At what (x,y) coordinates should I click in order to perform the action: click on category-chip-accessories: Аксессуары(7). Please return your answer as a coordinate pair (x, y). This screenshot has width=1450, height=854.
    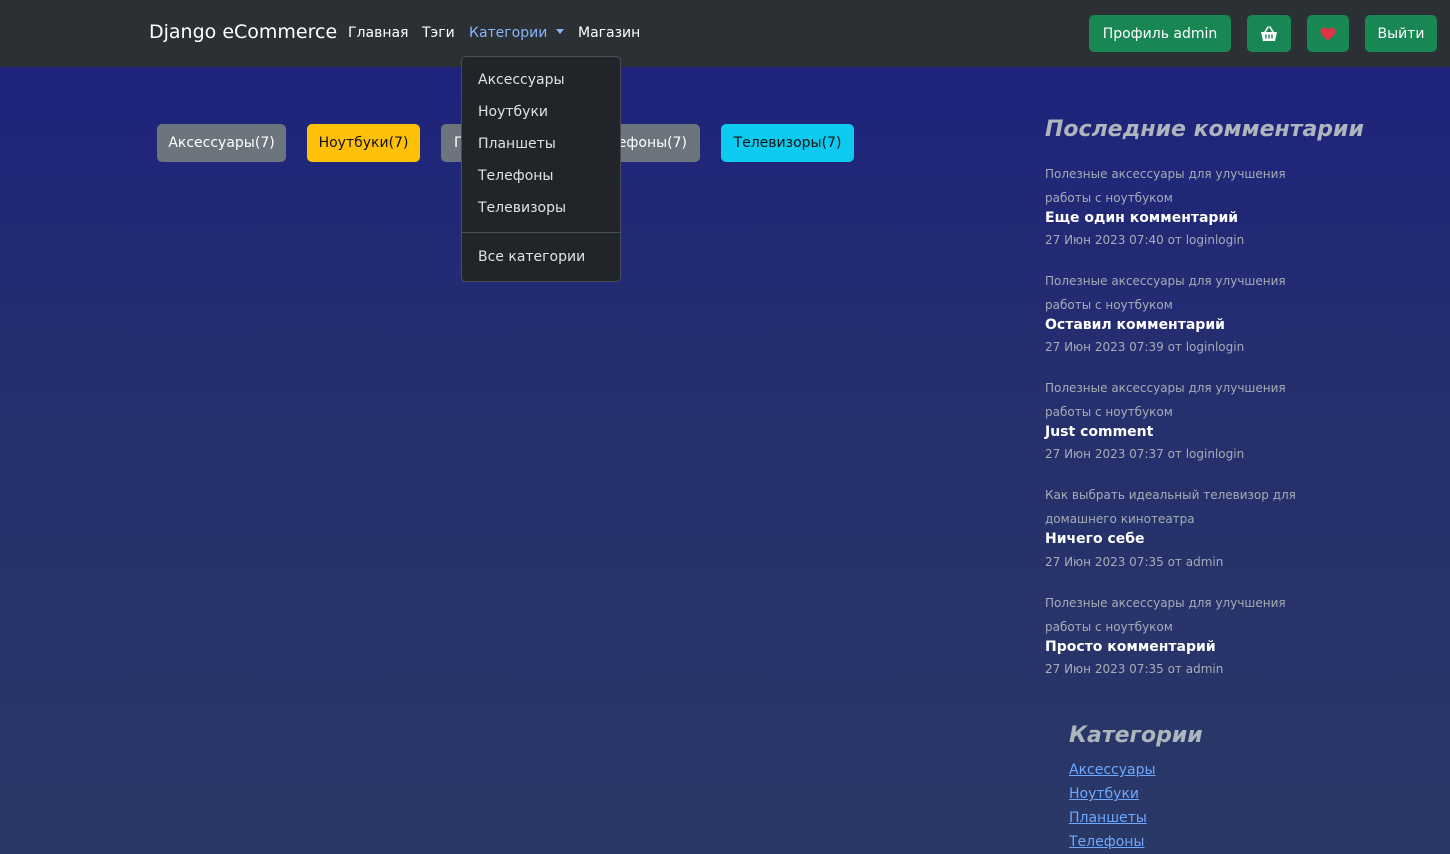
    Looking at the image, I should click on (221, 143).